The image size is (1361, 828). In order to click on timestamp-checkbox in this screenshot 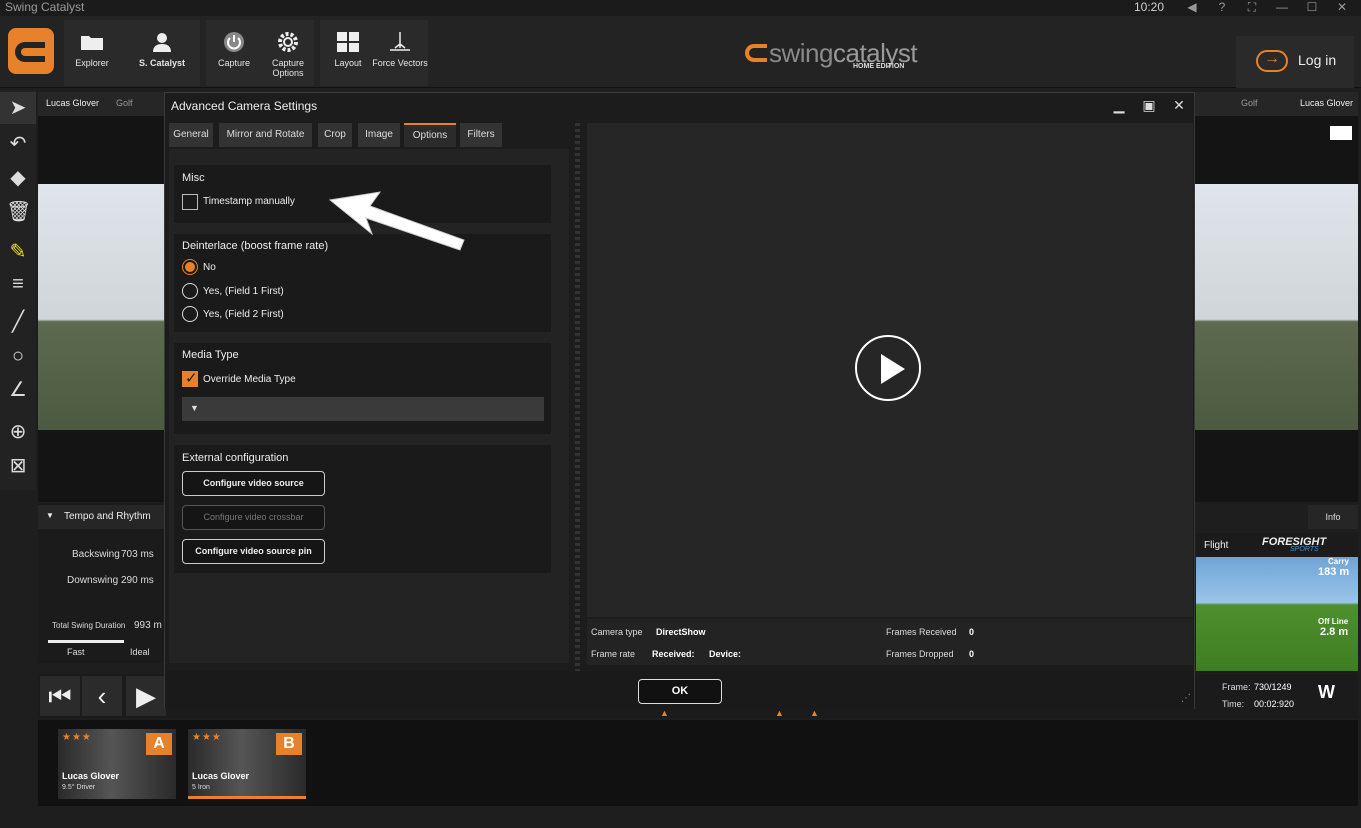, I will do `click(190, 202)`.